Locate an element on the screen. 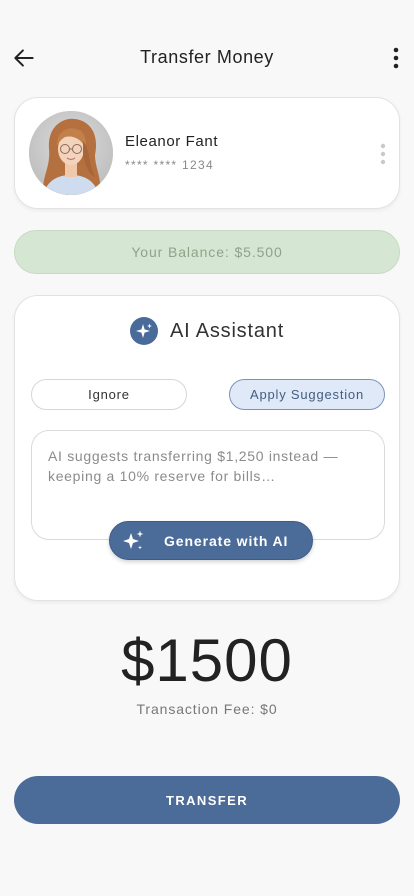  avatar is located at coordinates (71, 153).